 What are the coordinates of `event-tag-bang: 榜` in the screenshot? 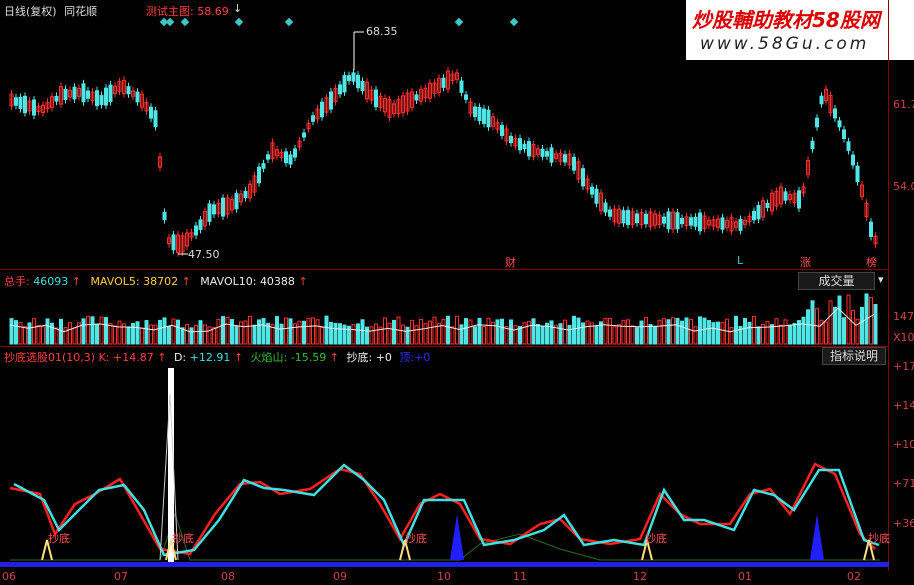 It's located at (871, 262).